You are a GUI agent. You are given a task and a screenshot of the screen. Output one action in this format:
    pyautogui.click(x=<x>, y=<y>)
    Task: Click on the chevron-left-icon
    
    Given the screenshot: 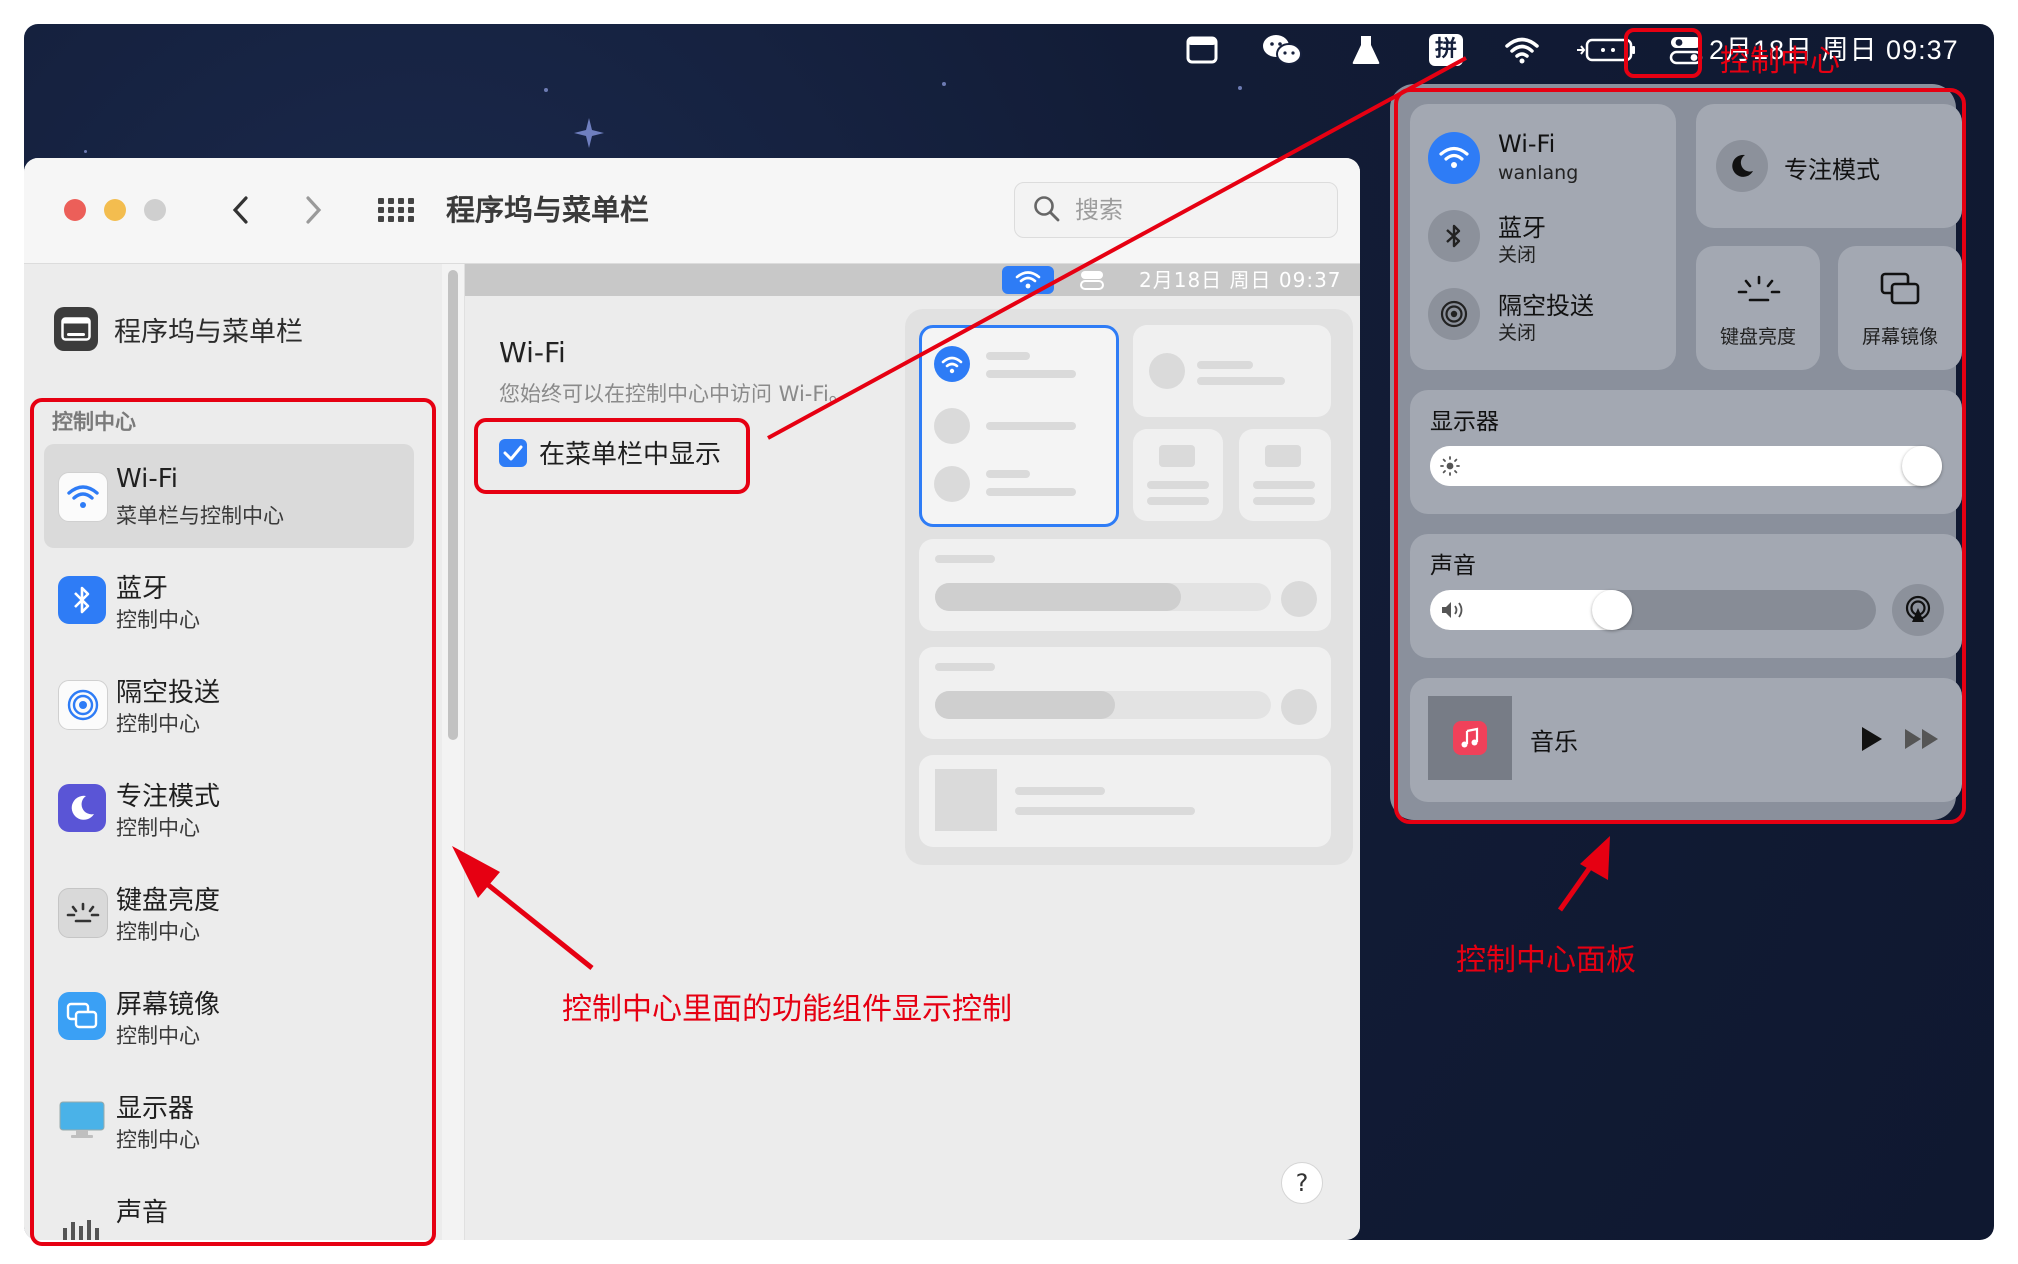 What is the action you would take?
    pyautogui.click(x=240, y=210)
    